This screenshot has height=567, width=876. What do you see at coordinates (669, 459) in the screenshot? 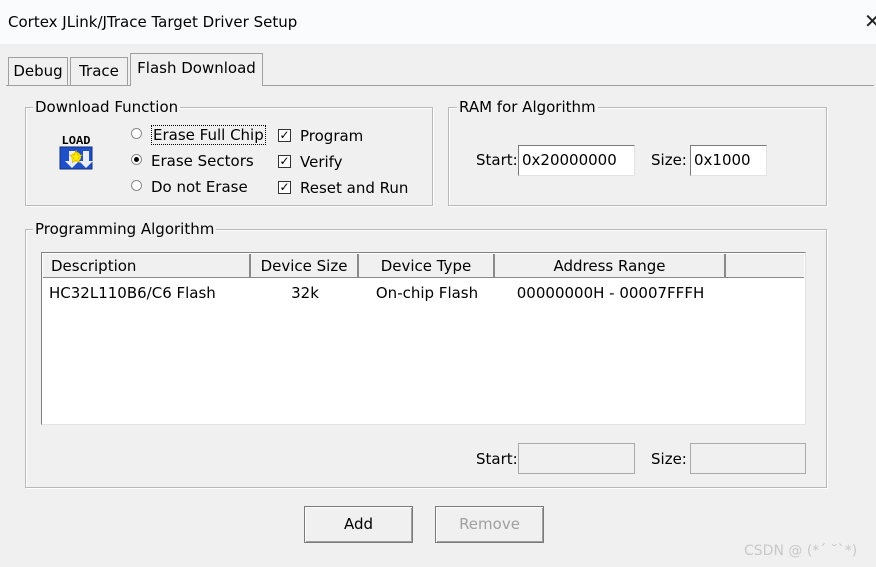
I see `algorithm-size-label: Size:` at bounding box center [669, 459].